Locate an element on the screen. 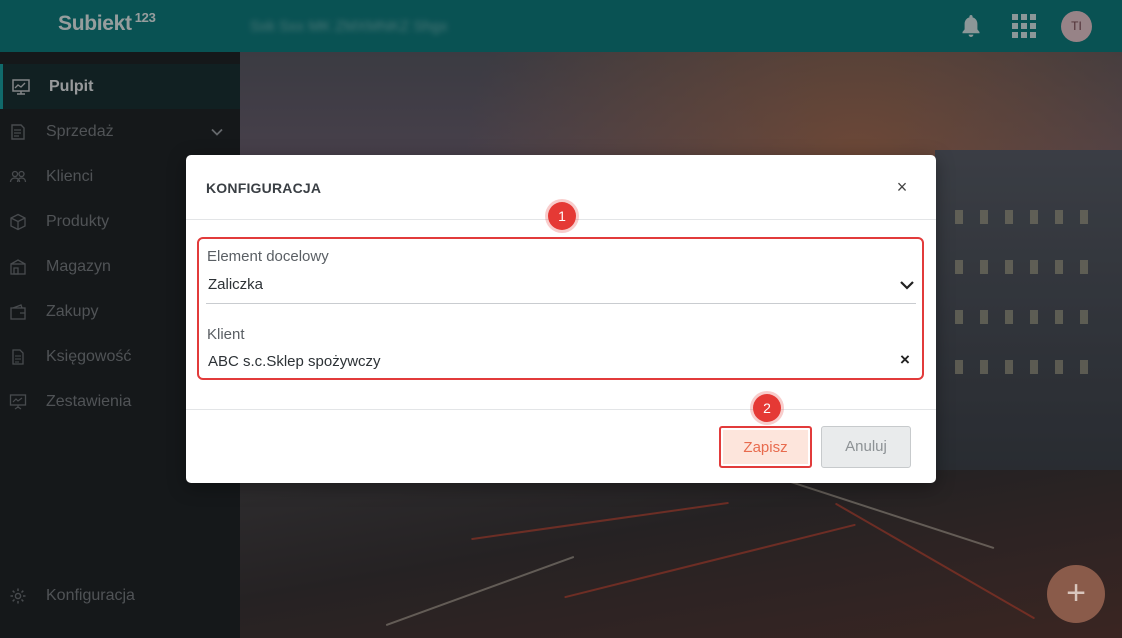 This screenshot has height=638, width=1122. dialog-title: KONFIGURACJA is located at coordinates (264, 188).